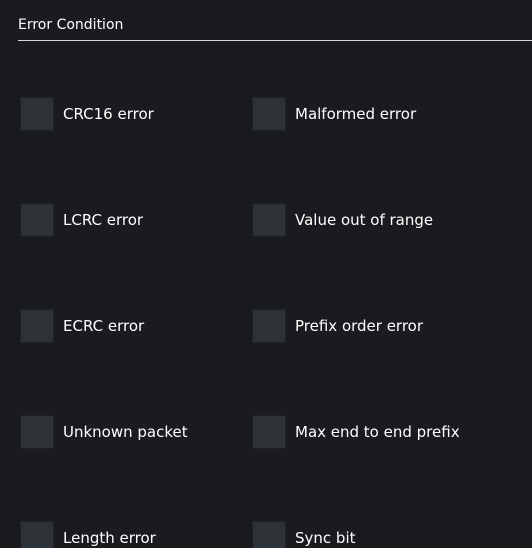 The height and width of the screenshot is (548, 532). I want to click on value-out-of-range-option: Value out of range, so click(342, 220).